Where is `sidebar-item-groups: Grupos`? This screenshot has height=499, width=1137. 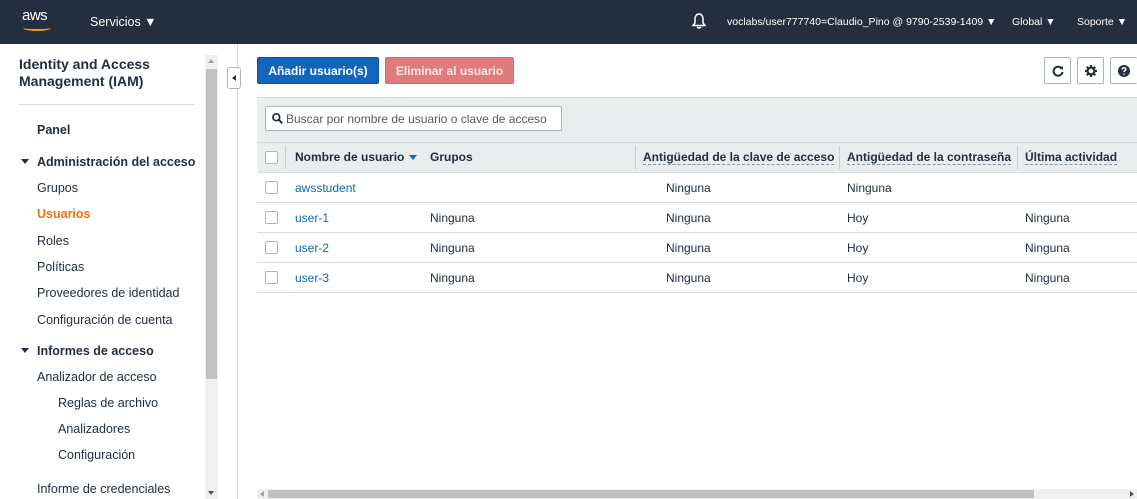
sidebar-item-groups: Grupos is located at coordinates (57, 188).